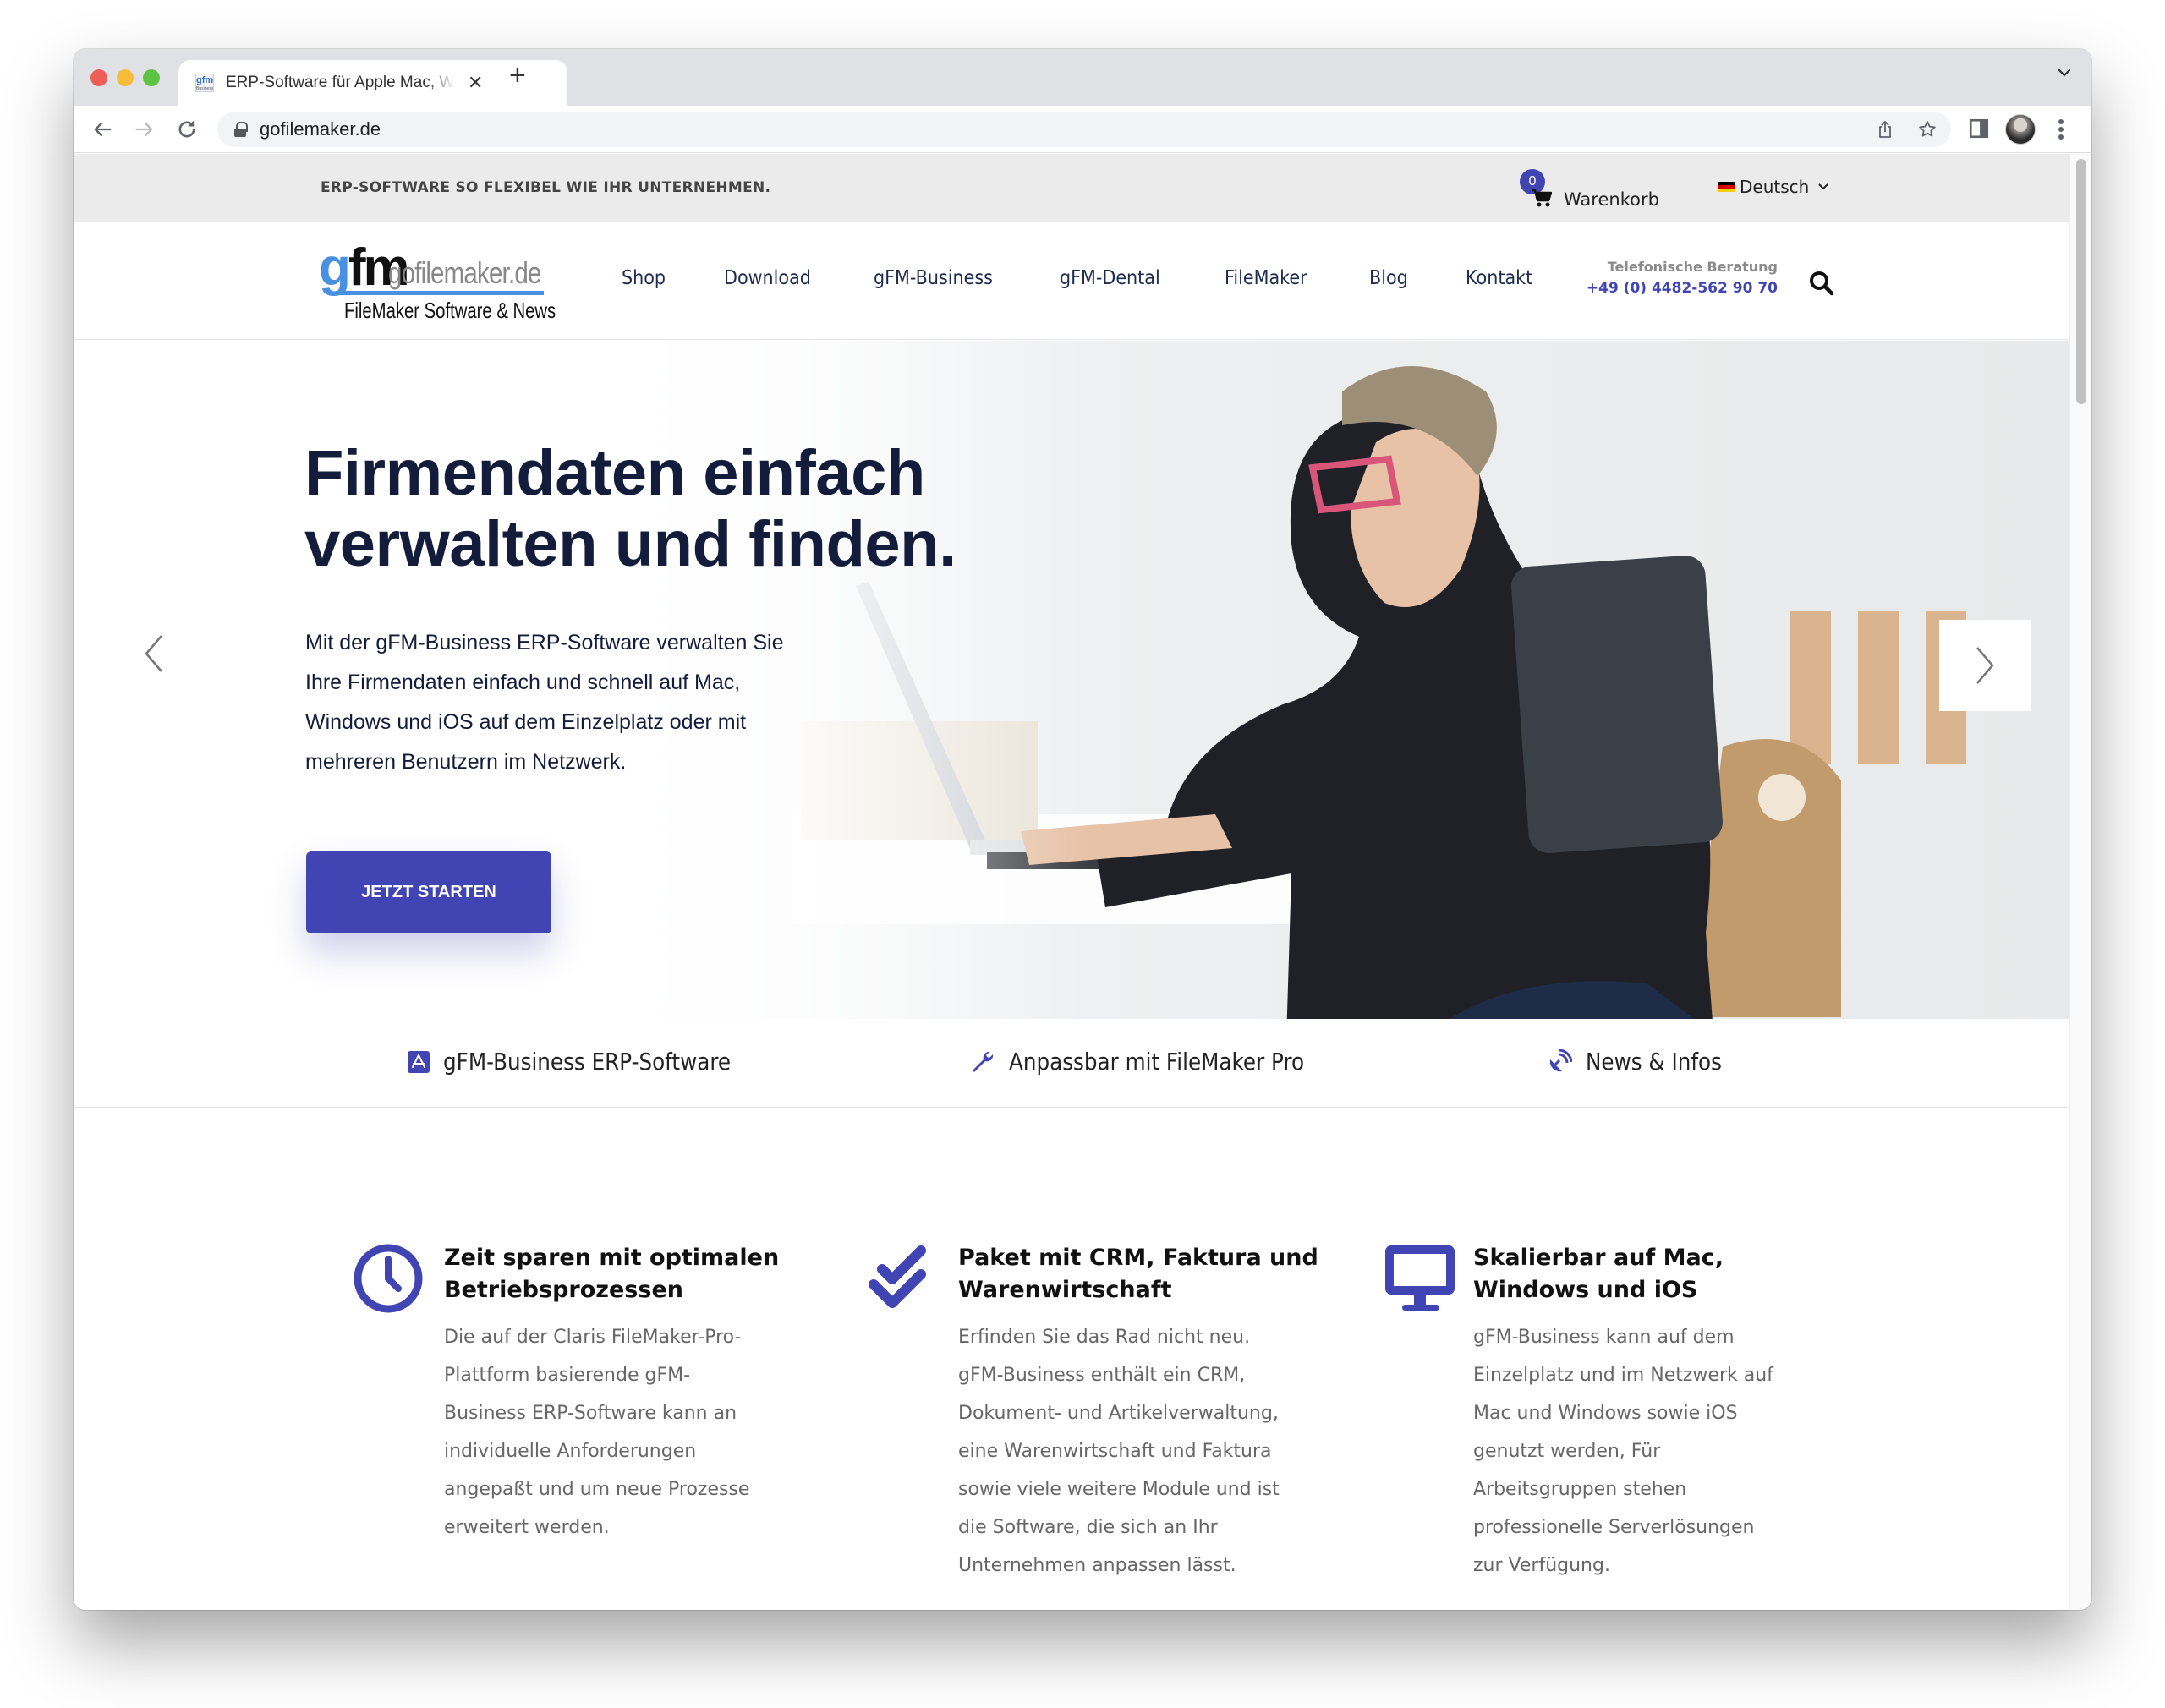  What do you see at coordinates (1821, 283) in the screenshot?
I see `search-icon` at bounding box center [1821, 283].